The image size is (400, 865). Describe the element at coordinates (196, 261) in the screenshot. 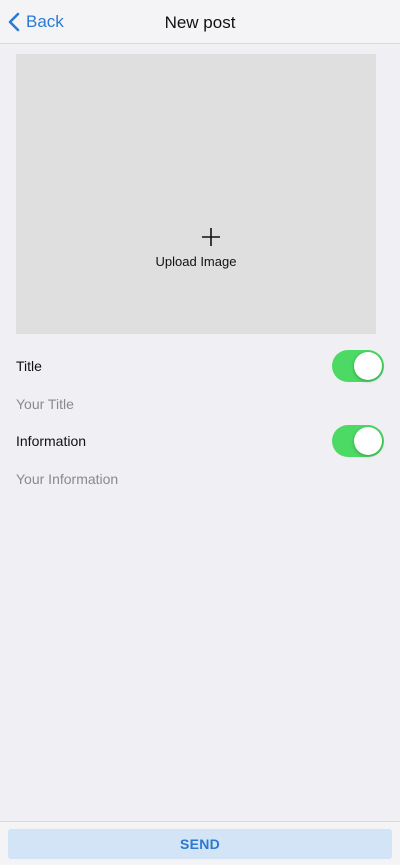

I see `upload-image-label: Upload Image` at that location.